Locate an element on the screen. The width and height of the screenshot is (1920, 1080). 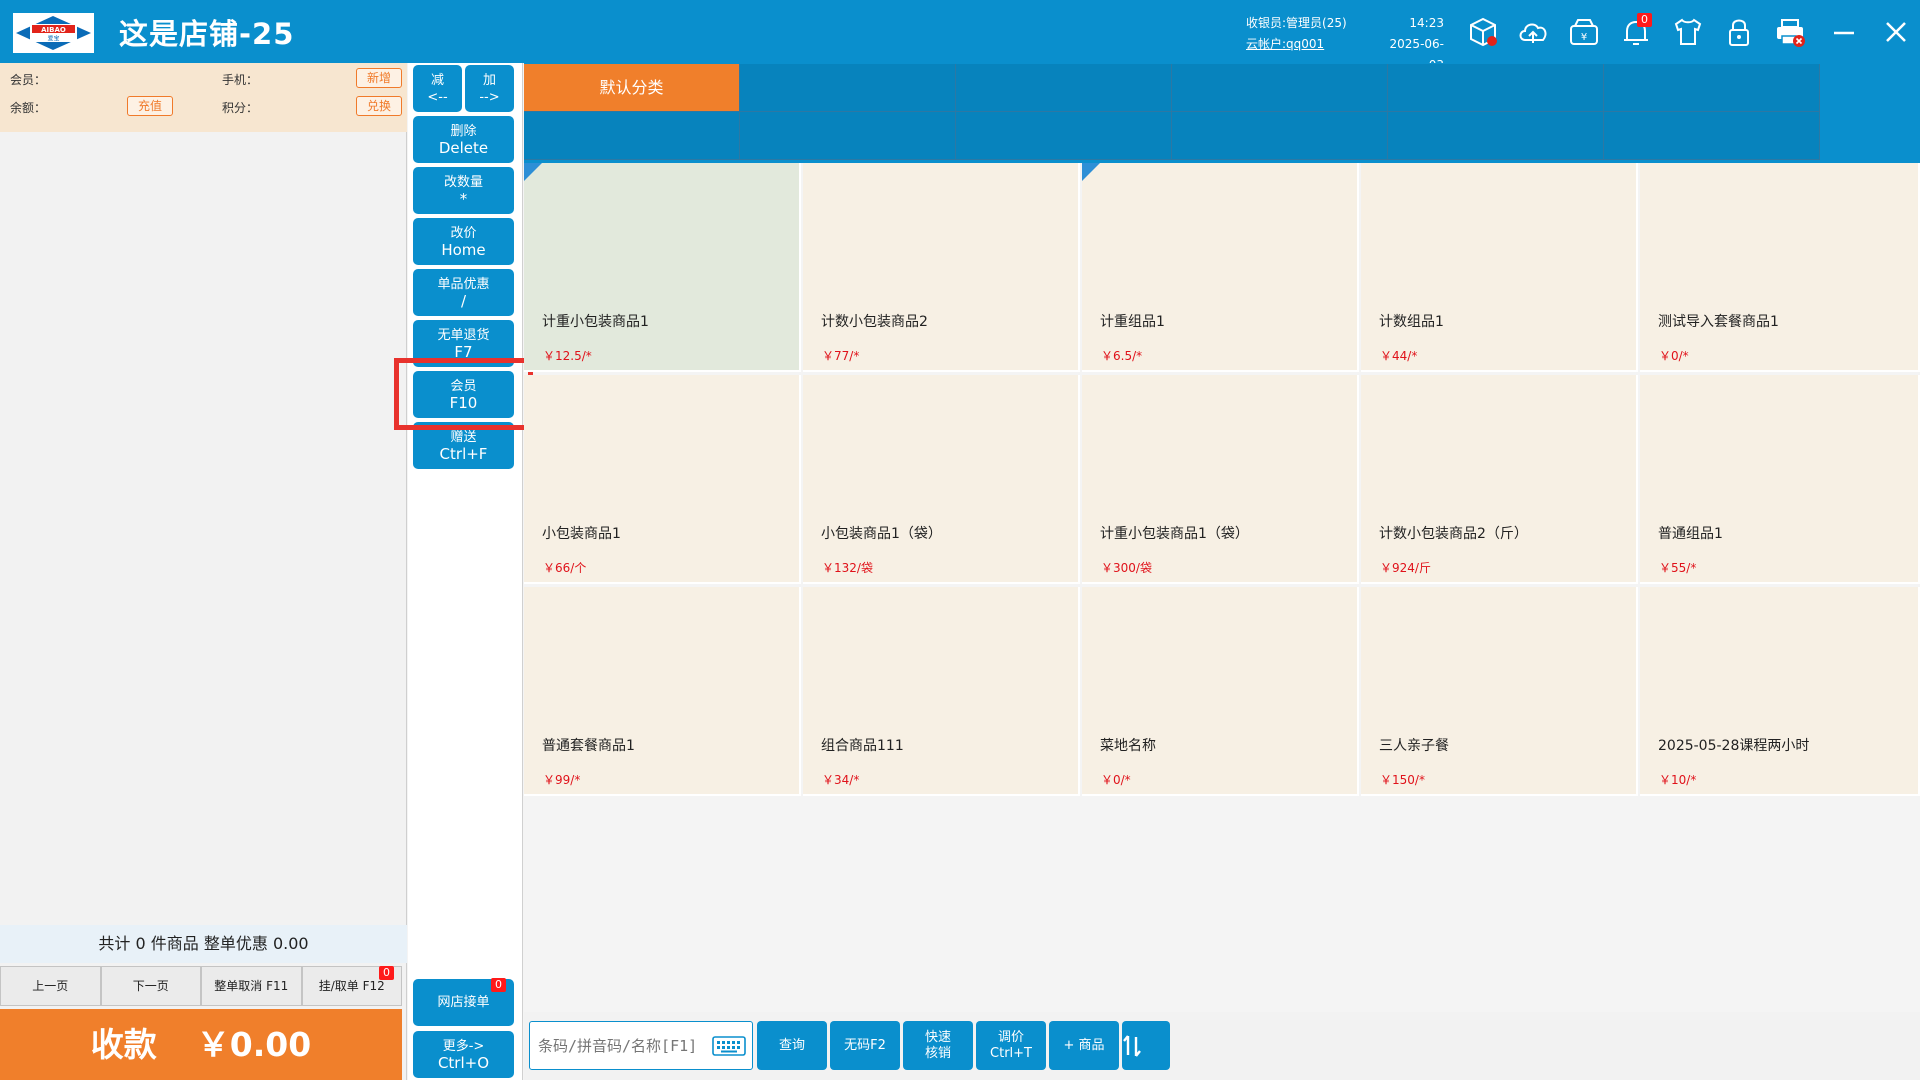
minimize-icon is located at coordinates (1844, 32).